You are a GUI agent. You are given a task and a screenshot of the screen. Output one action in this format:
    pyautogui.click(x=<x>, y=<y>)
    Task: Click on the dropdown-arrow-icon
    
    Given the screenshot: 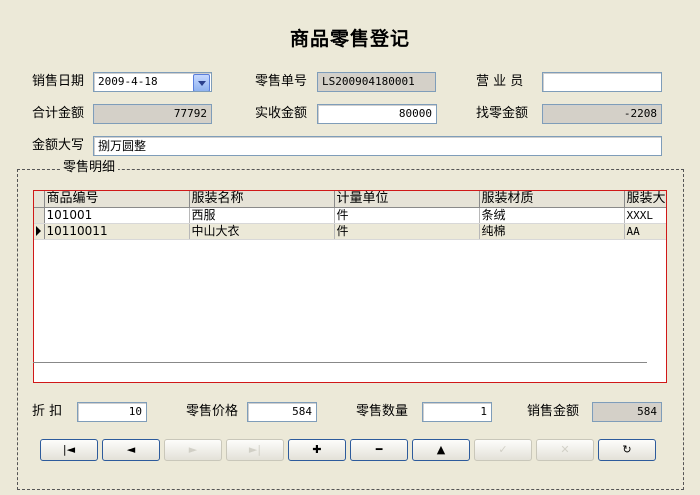 What is the action you would take?
    pyautogui.click(x=201, y=82)
    